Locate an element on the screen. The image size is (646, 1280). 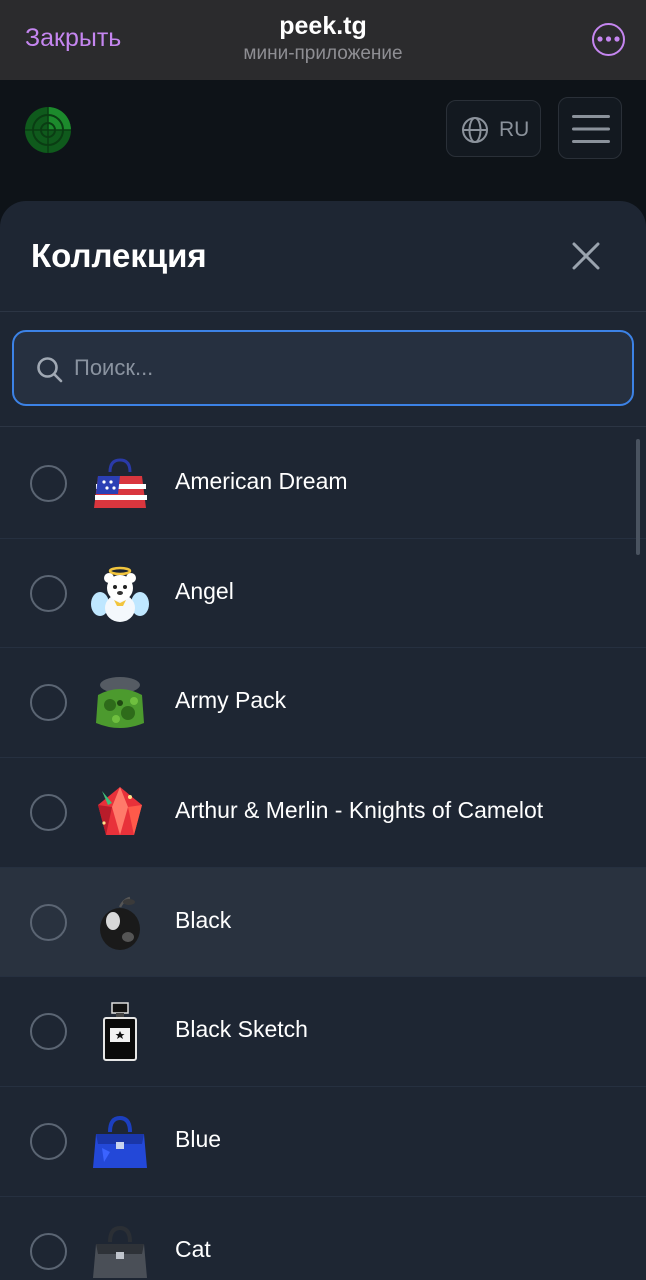
globe-icon is located at coordinates (475, 130).